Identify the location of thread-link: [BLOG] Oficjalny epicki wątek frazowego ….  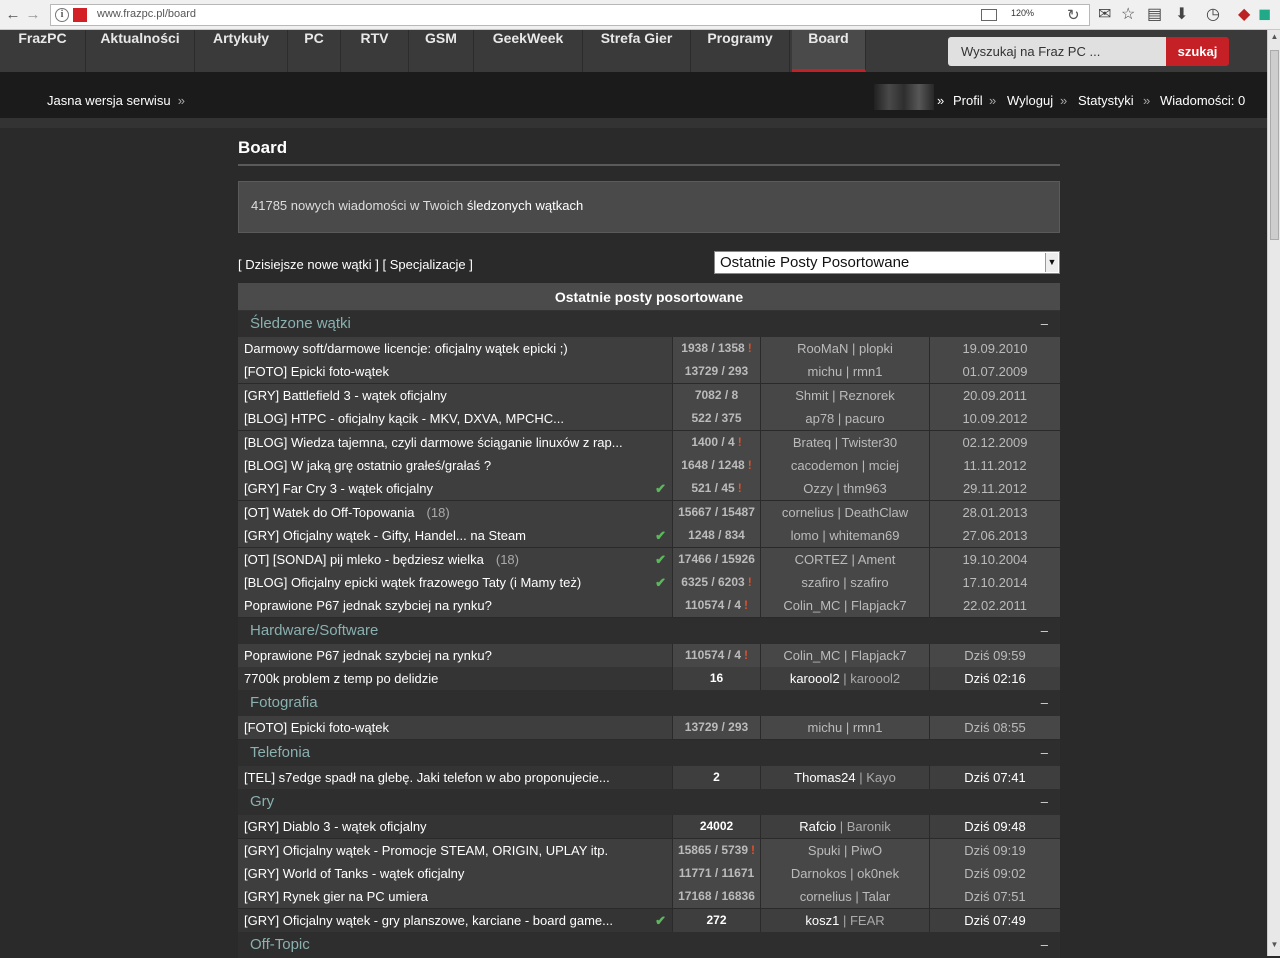
(412, 582).